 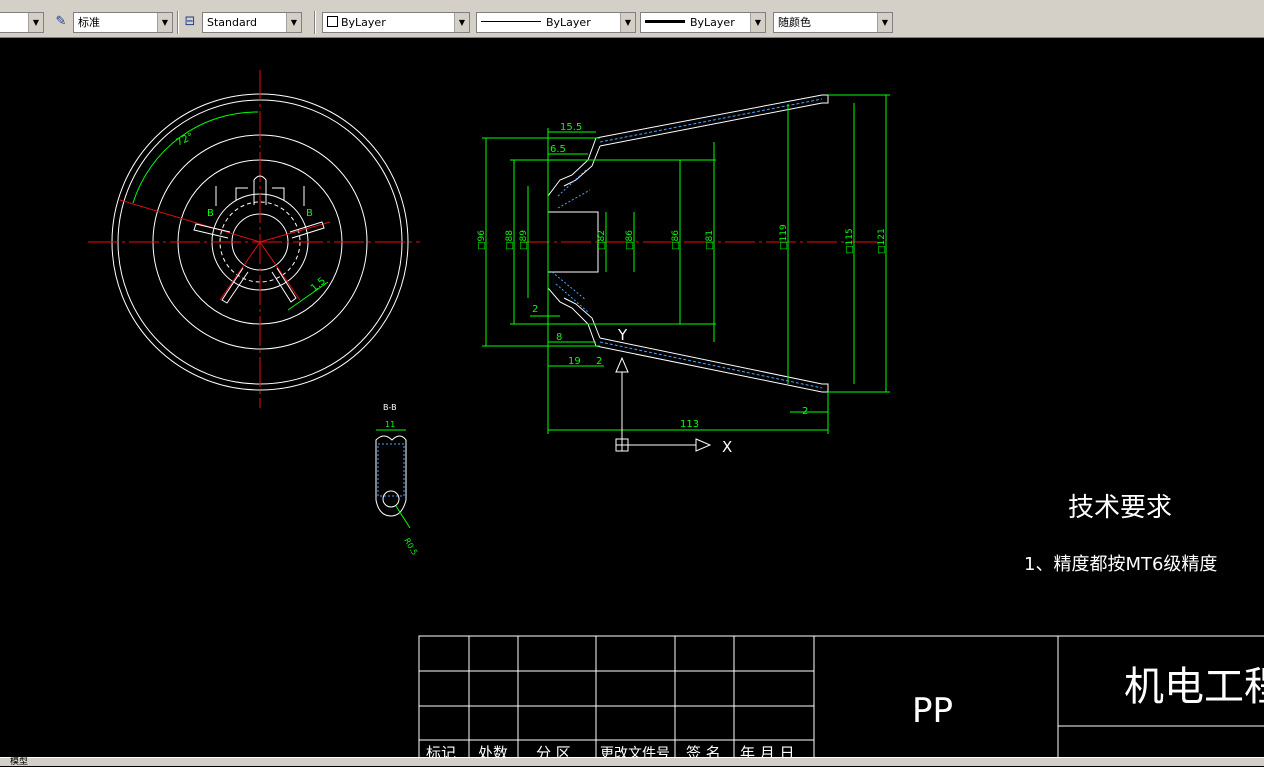 What do you see at coordinates (232, 22) in the screenshot?
I see `dim-style-value: Standard` at bounding box center [232, 22].